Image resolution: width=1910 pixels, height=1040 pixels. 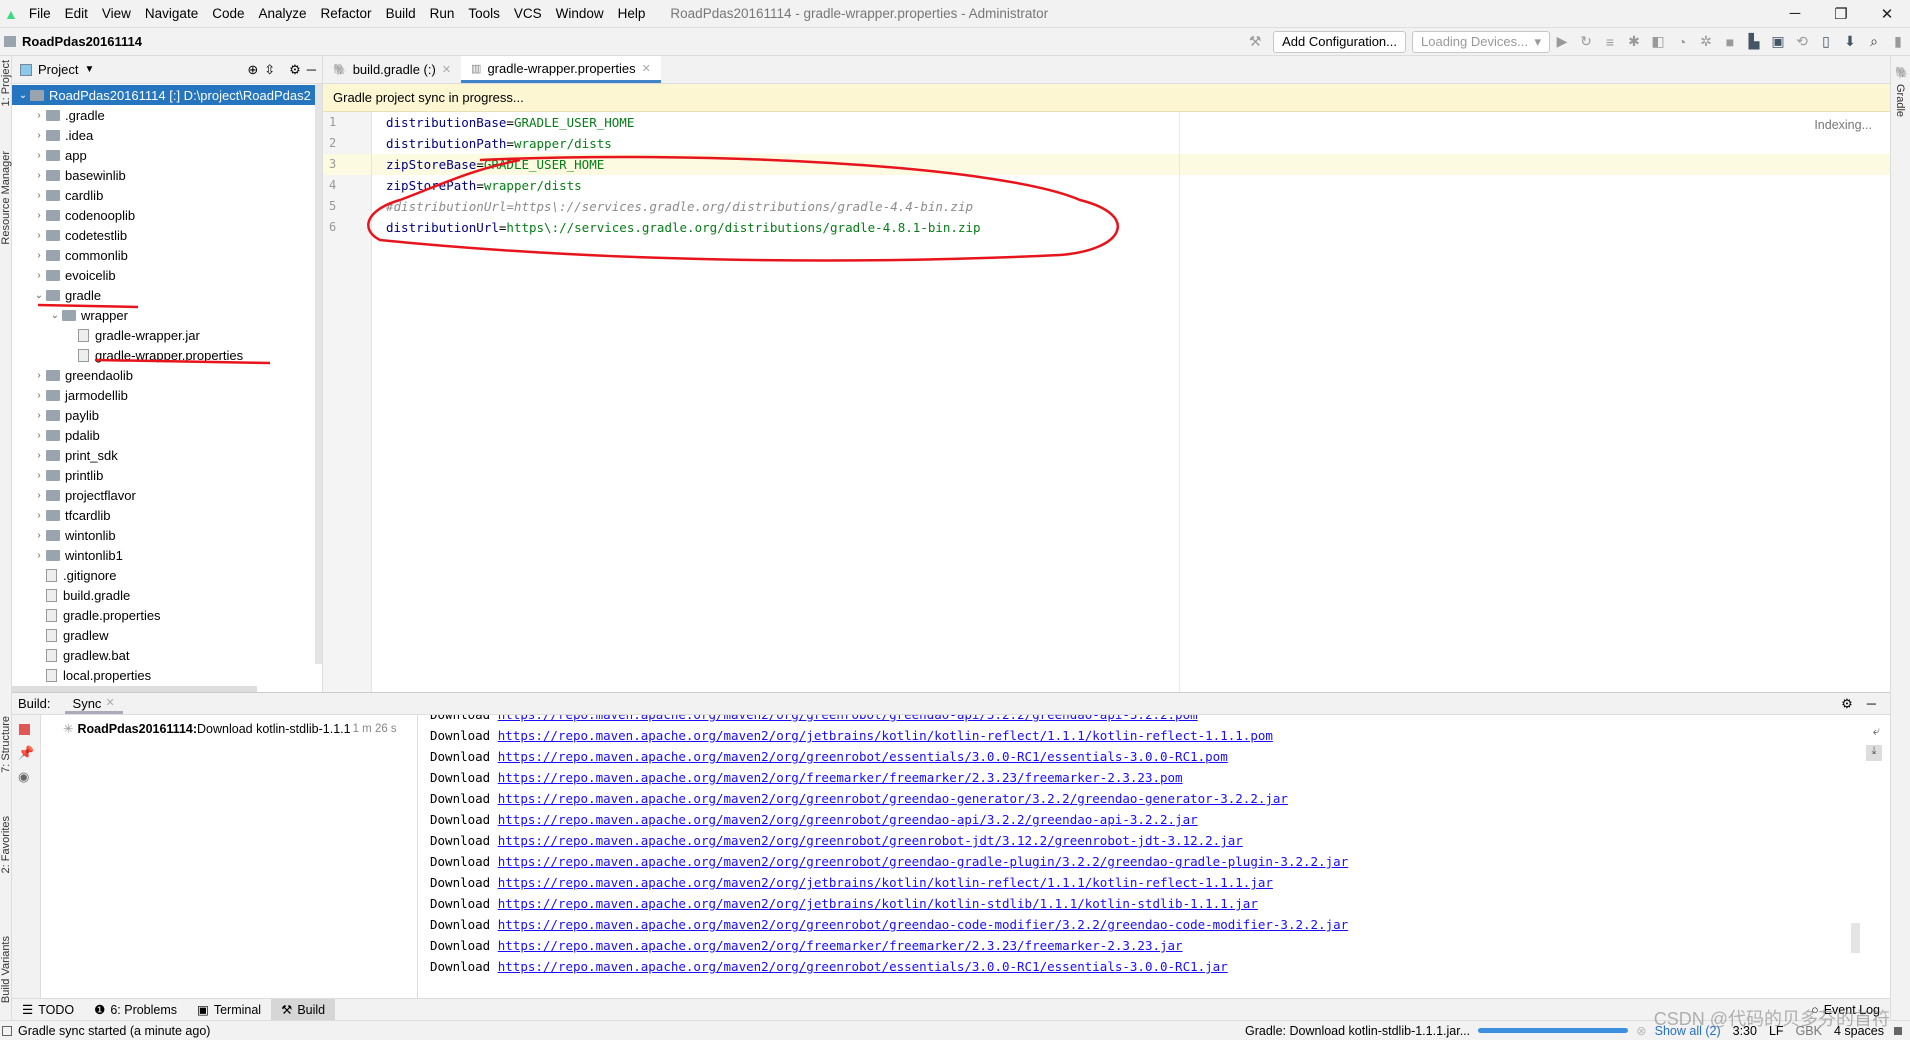 I want to click on tree-item: › wintonlib, so click(x=167, y=535).